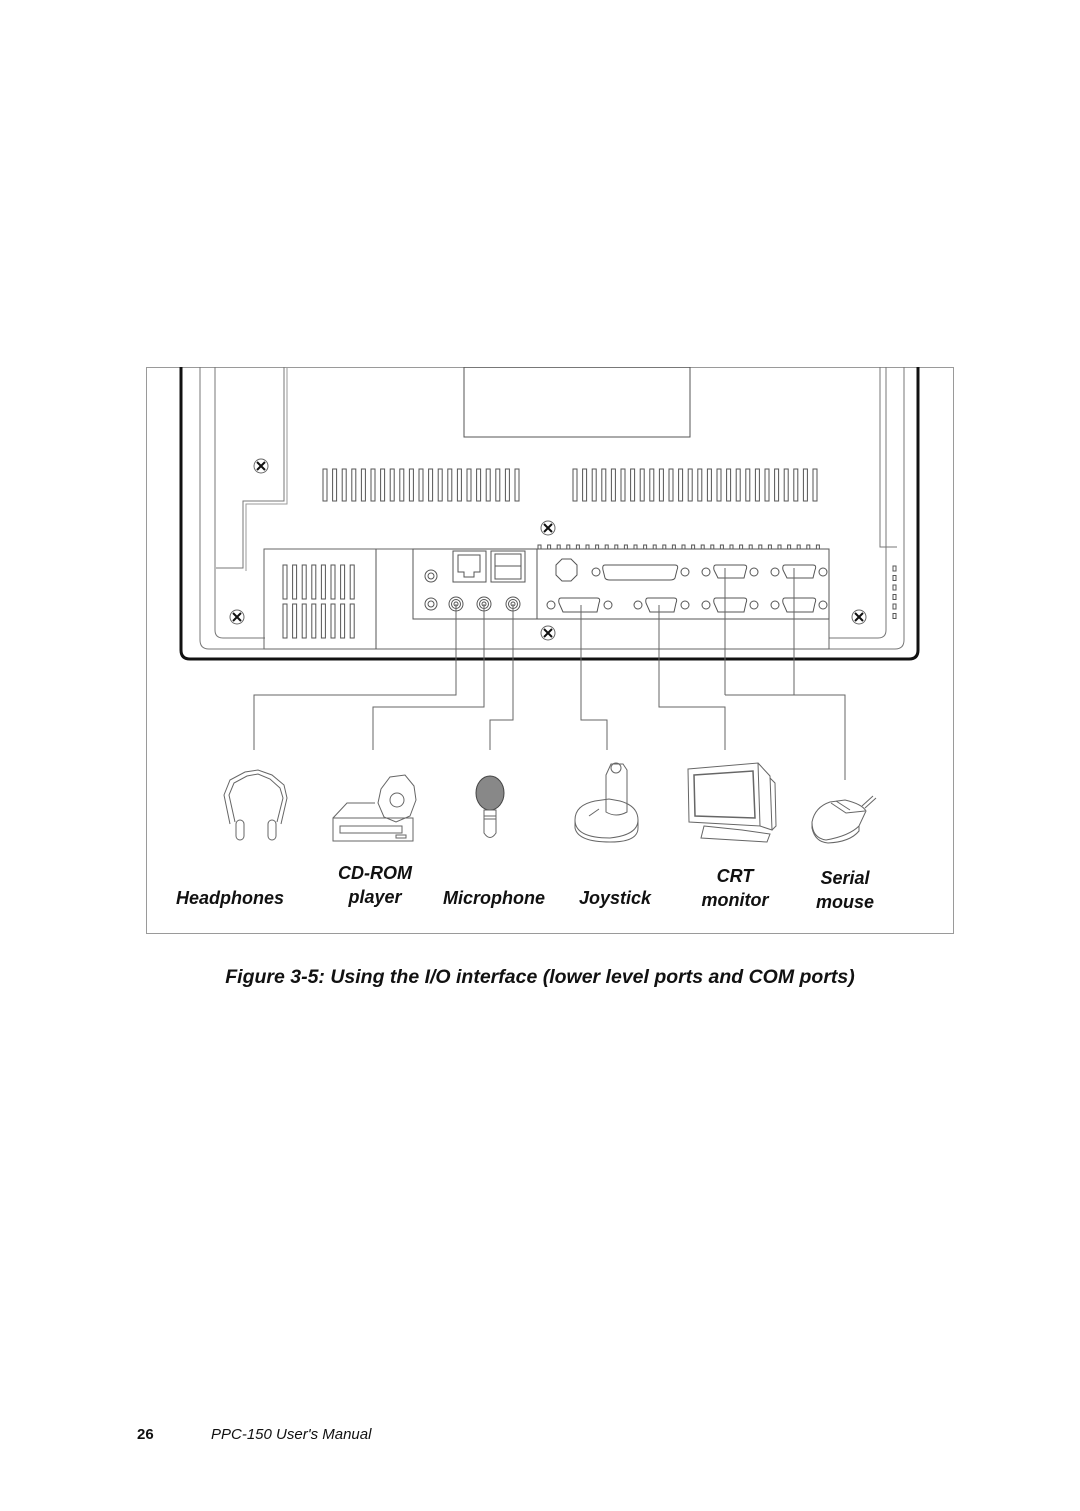 The image size is (1080, 1511). I want to click on leader-mouse, so click(785, 674).